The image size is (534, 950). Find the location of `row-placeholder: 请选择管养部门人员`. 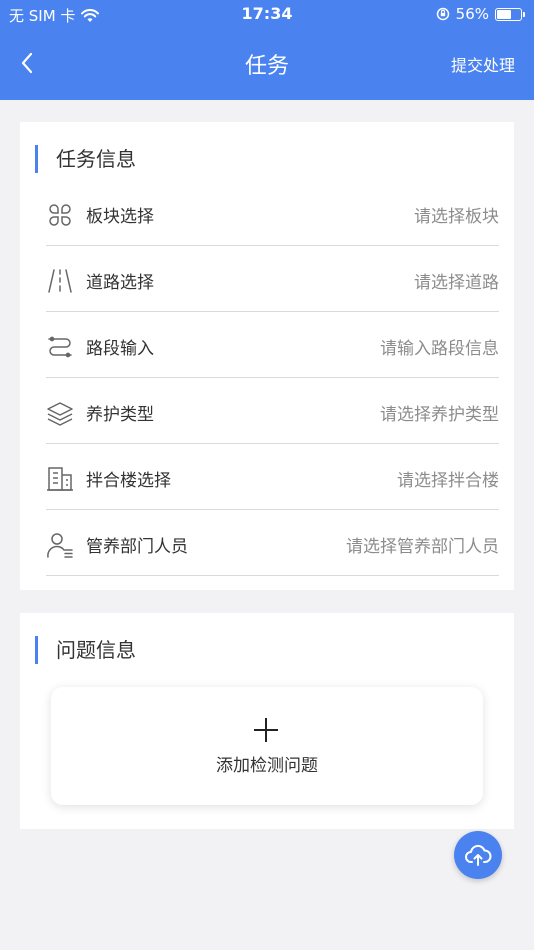

row-placeholder: 请选择管养部门人员 is located at coordinates (422, 547).